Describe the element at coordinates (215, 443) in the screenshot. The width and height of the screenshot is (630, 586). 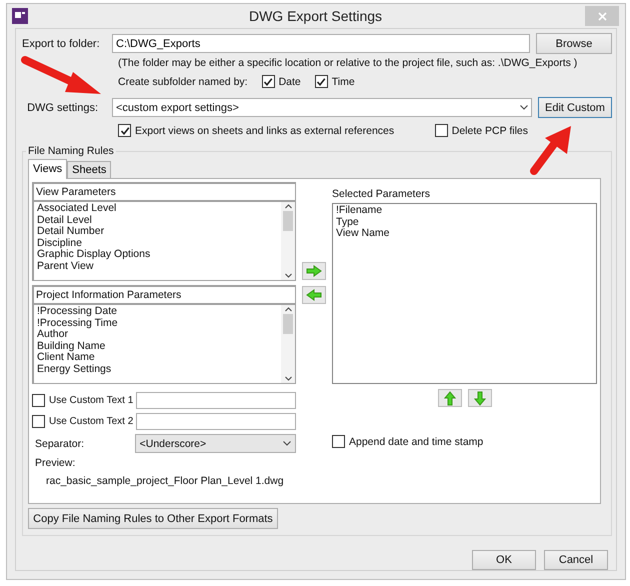
I see `separator-dropdown: <Underscore>` at that location.